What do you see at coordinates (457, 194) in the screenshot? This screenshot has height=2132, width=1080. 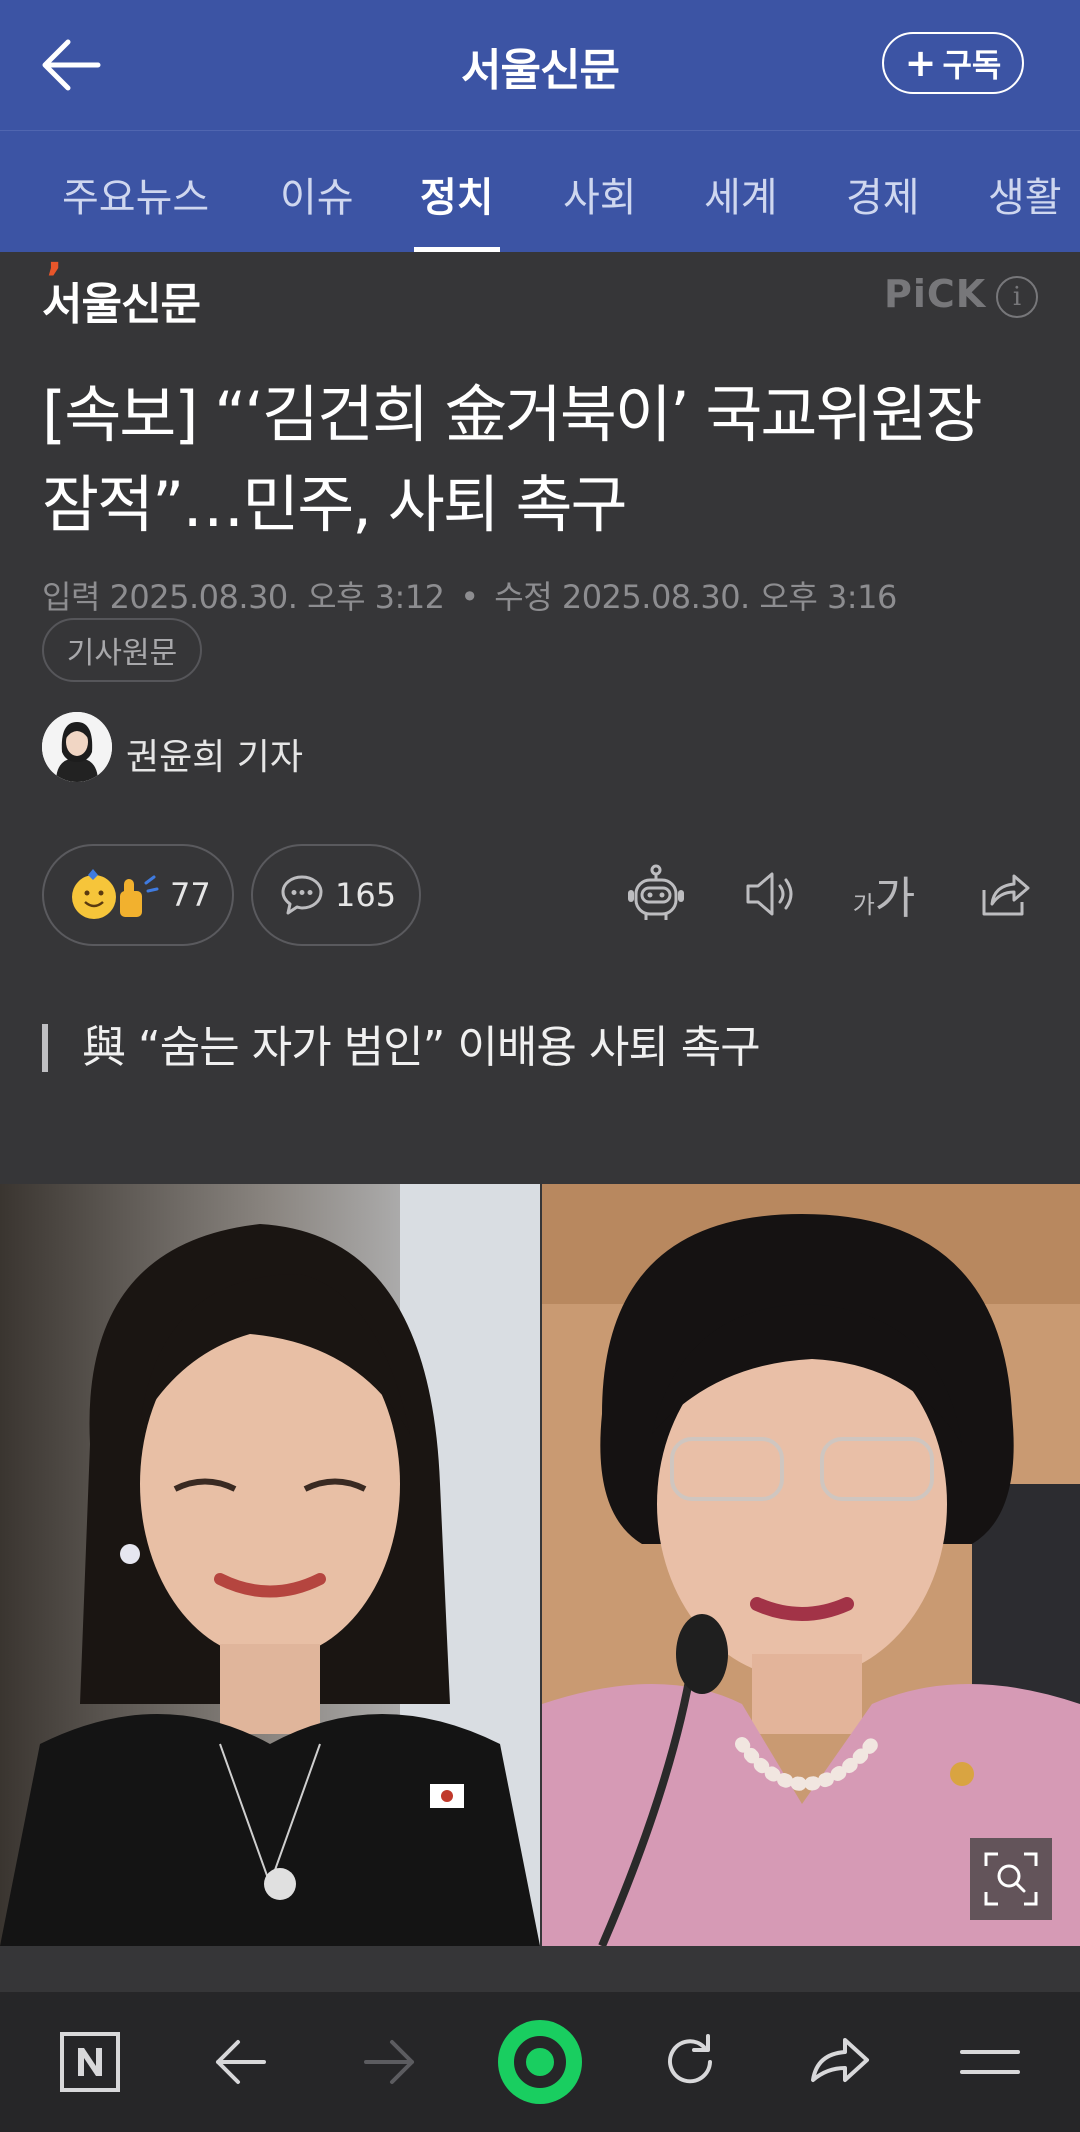 I see `tab-politics: 정치` at bounding box center [457, 194].